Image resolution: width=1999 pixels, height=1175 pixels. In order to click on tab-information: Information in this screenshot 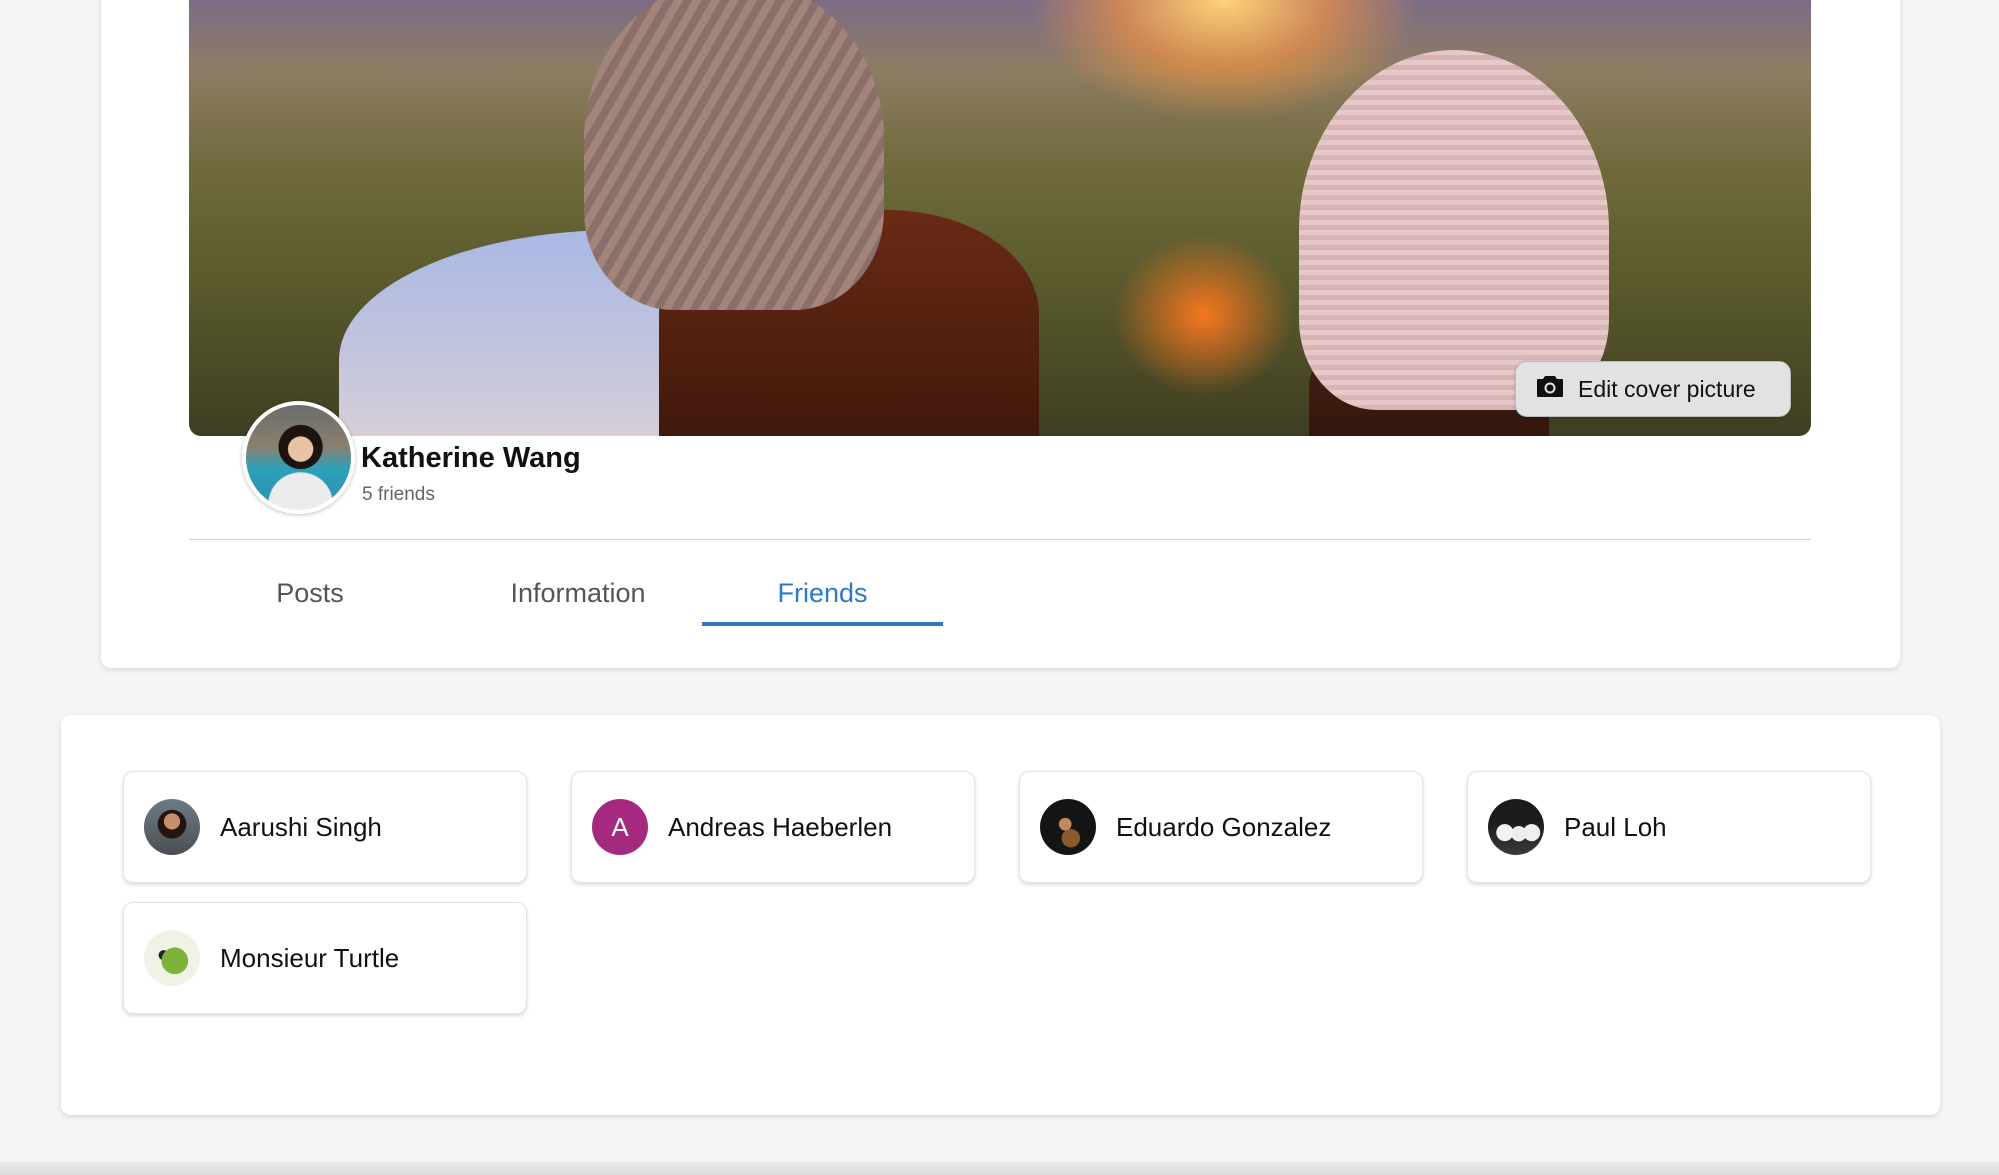, I will do `click(578, 593)`.